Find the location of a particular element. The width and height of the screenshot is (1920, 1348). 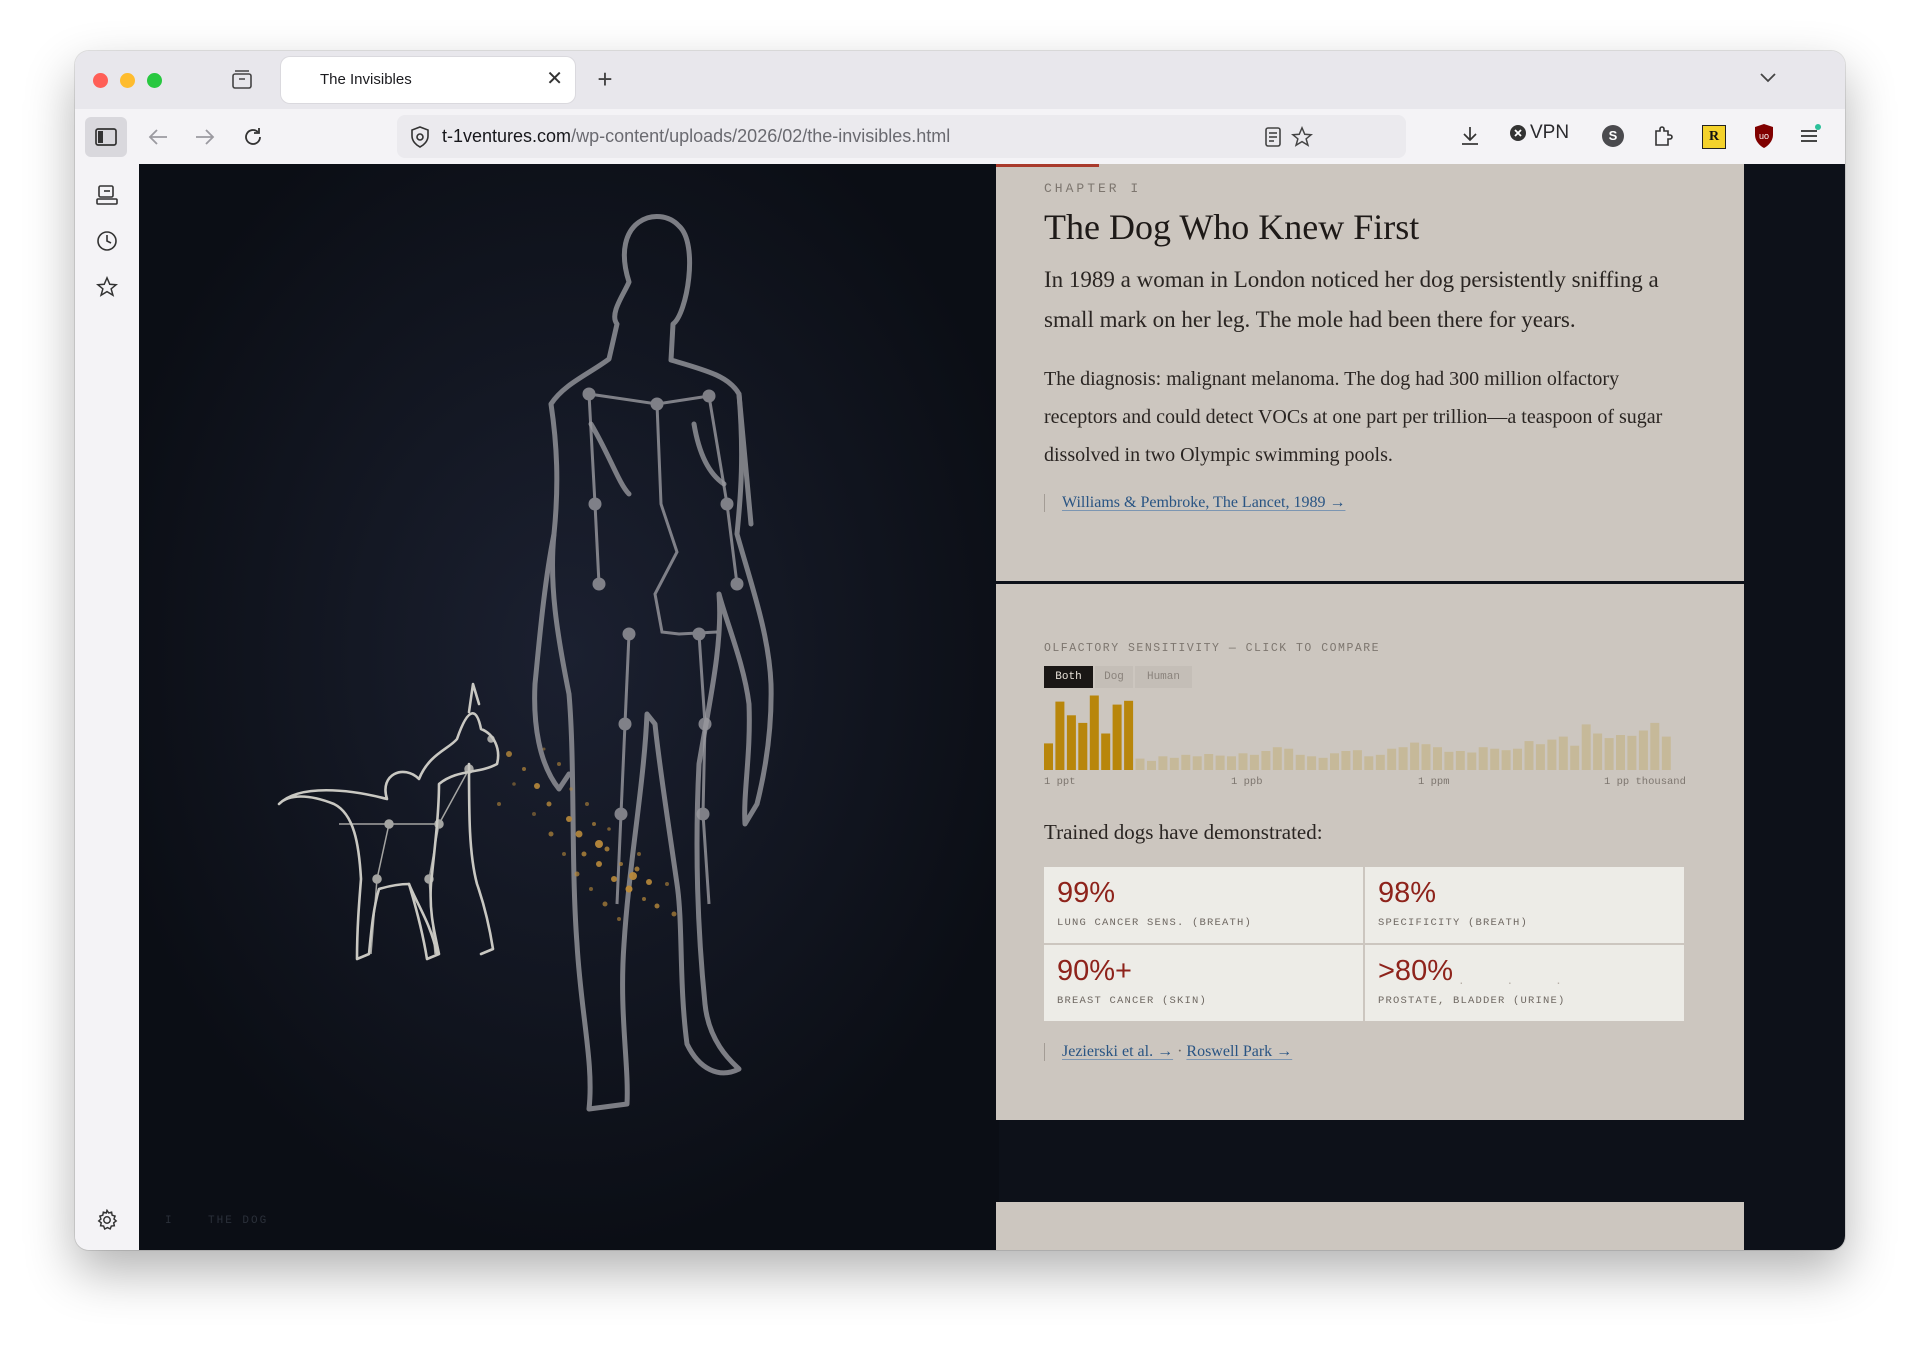

stat-card: 99% LUNG CANCER SENS. (BREATH) is located at coordinates (1203, 905).